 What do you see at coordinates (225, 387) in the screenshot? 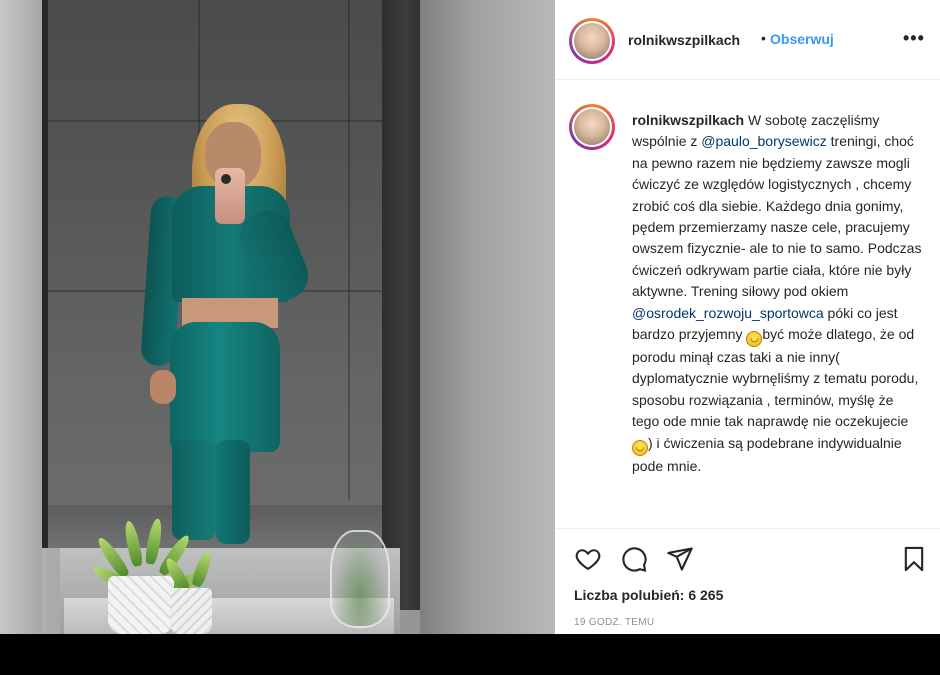
I see `photo-person-leggings` at bounding box center [225, 387].